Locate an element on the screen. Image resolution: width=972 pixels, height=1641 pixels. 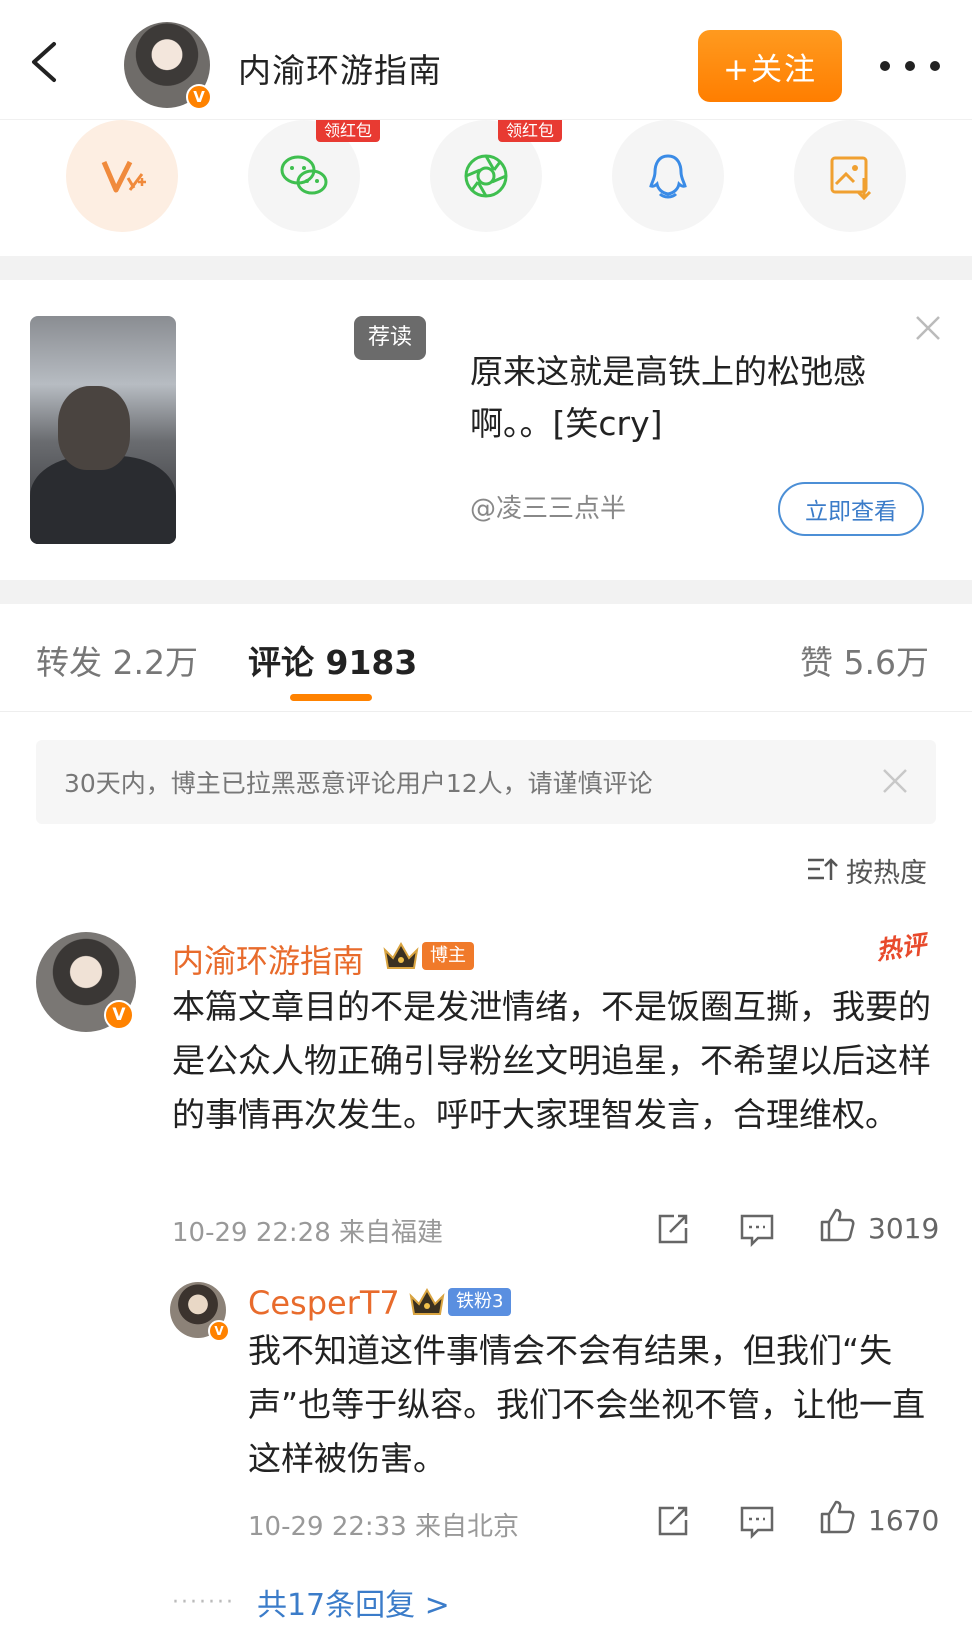
account-avatar: V is located at coordinates (168, 66).